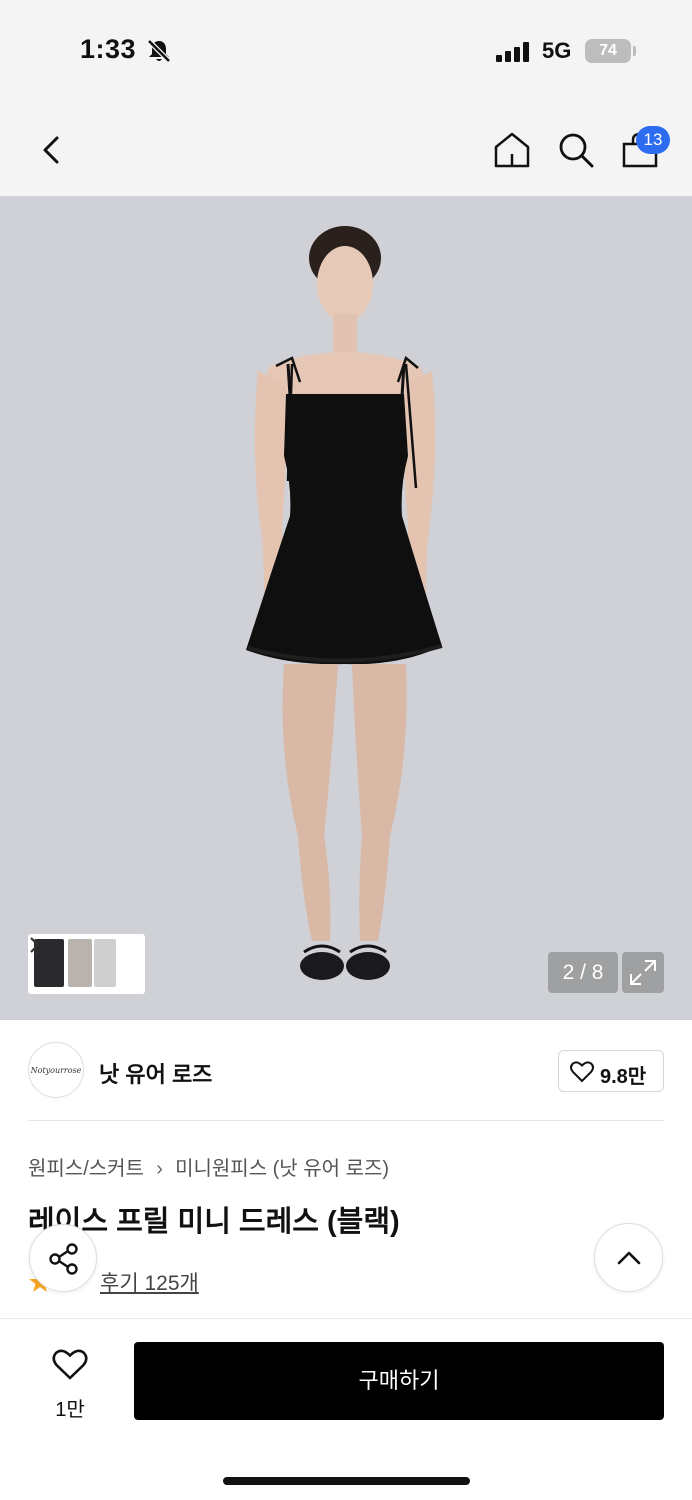  I want to click on breadcrumb-subcategory: 미니원피스 (낫 유어 로즈), so click(282, 1169).